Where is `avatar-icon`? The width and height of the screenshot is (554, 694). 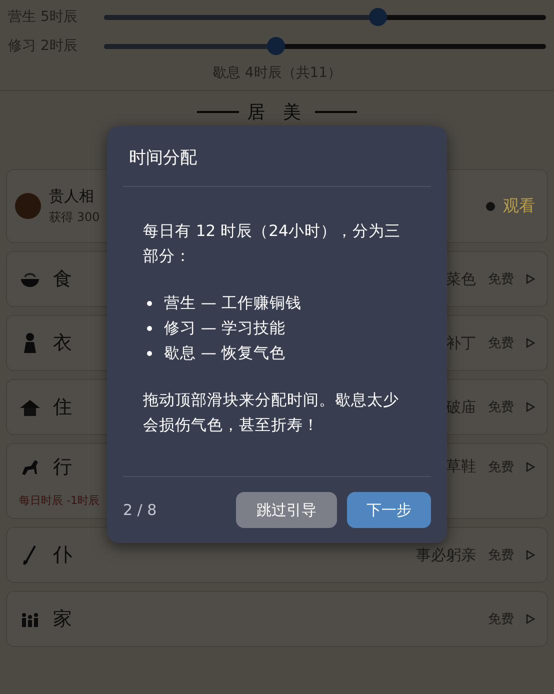
avatar-icon is located at coordinates (28, 206).